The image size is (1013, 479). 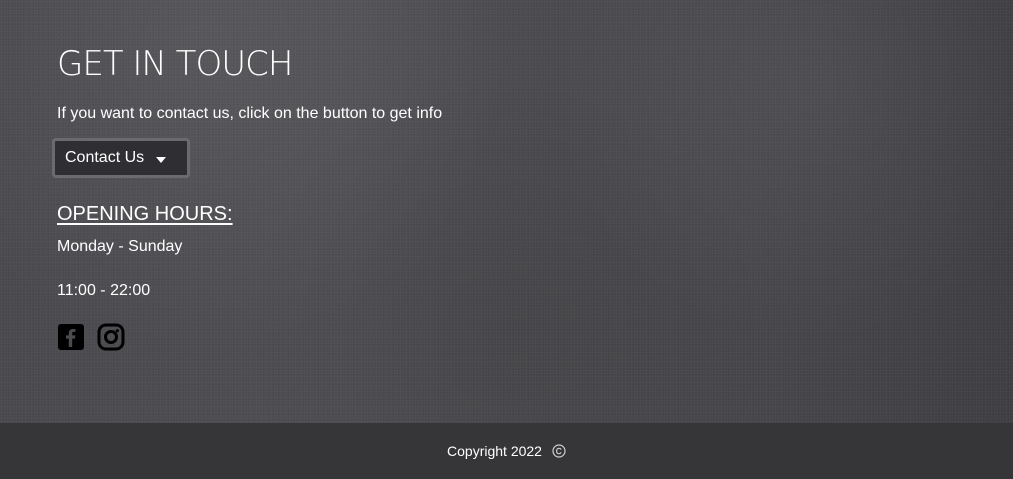 I want to click on opening-time: 11:00 - 22:00, so click(x=104, y=290).